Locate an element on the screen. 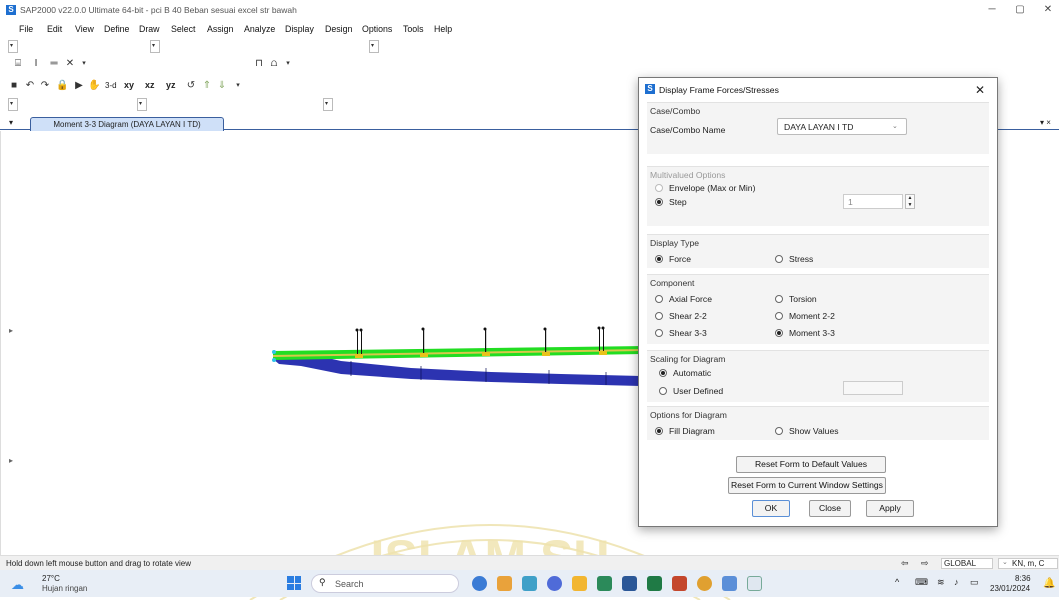 The height and width of the screenshot is (600, 1059). file-explorer-icon is located at coordinates (579, 583).